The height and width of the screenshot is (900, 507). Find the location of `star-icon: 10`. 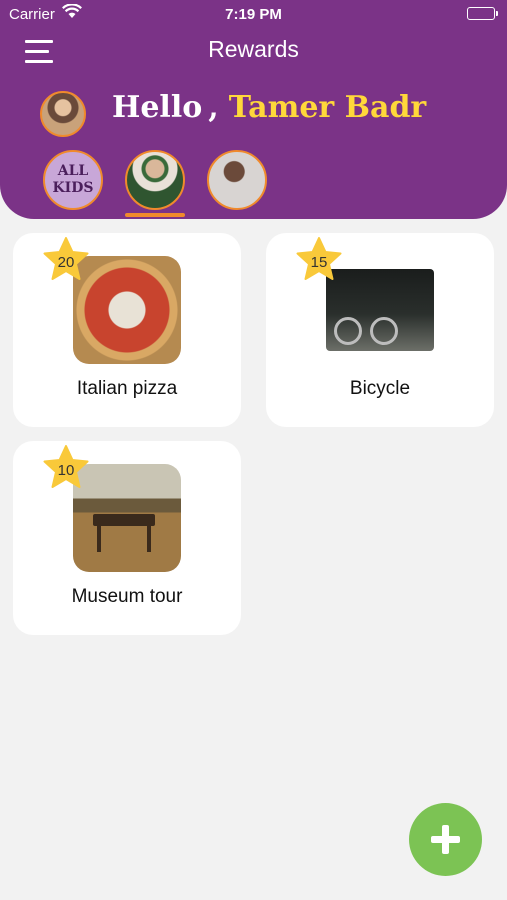

star-icon: 10 is located at coordinates (66, 467).